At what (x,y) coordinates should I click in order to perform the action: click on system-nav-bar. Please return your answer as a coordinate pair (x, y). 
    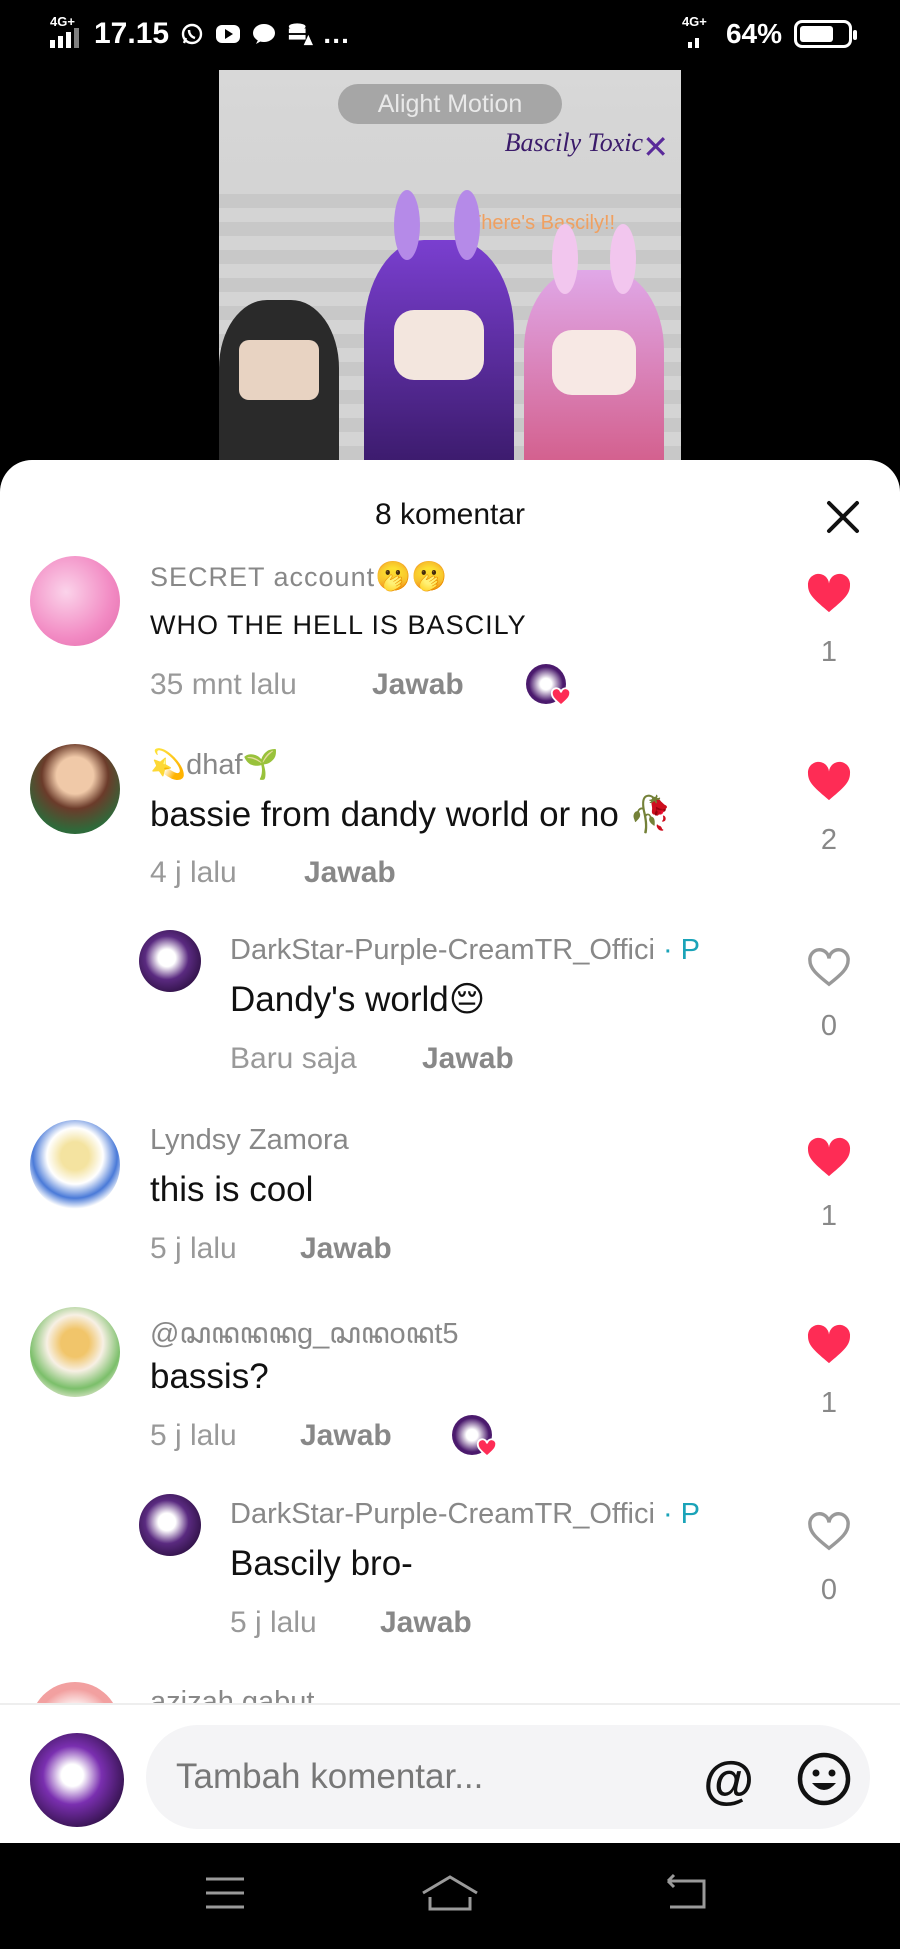
    Looking at the image, I should click on (450, 1896).